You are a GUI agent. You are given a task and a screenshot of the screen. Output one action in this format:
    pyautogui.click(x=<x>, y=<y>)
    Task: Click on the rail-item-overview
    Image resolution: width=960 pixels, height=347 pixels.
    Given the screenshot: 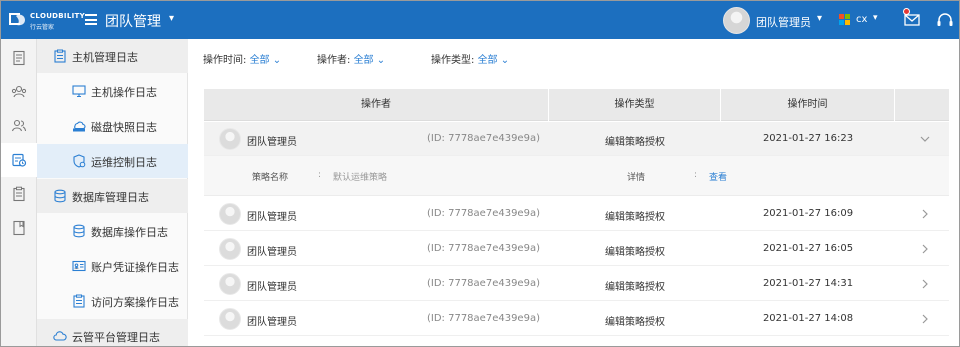 What is the action you would take?
    pyautogui.click(x=19, y=58)
    